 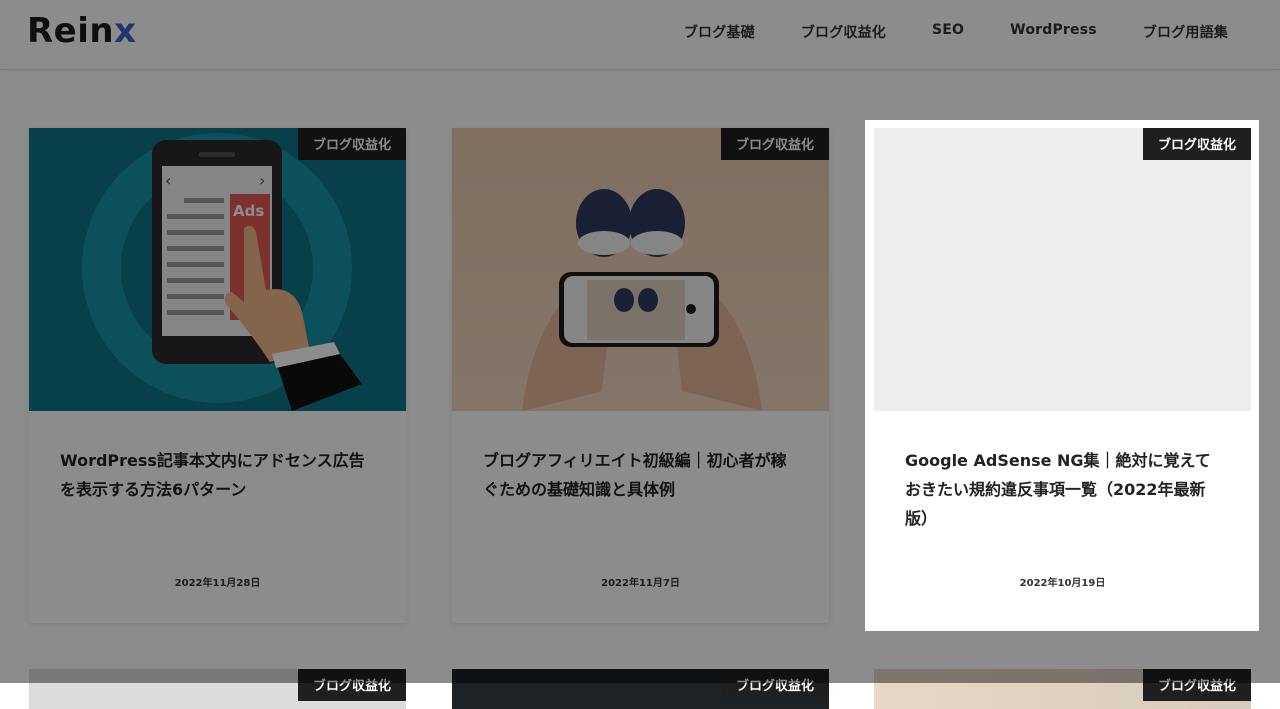 What do you see at coordinates (1062, 269) in the screenshot?
I see `article-thumbnail-placeholder` at bounding box center [1062, 269].